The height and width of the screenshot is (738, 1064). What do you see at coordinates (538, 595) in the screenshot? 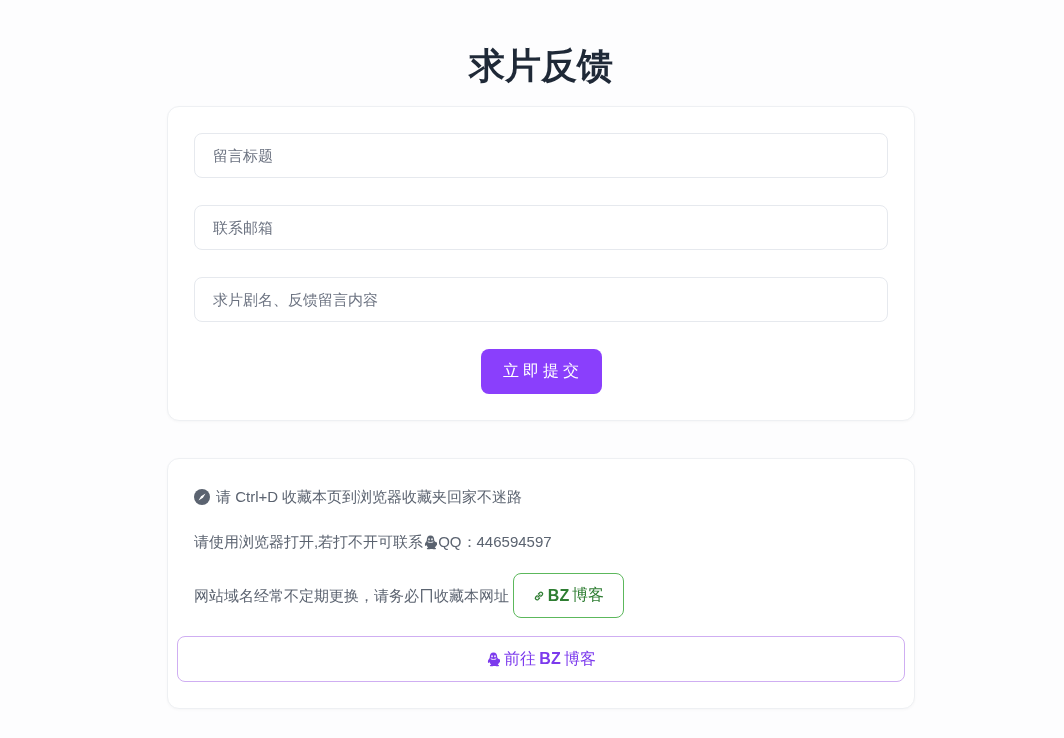
I see `link-icon` at bounding box center [538, 595].